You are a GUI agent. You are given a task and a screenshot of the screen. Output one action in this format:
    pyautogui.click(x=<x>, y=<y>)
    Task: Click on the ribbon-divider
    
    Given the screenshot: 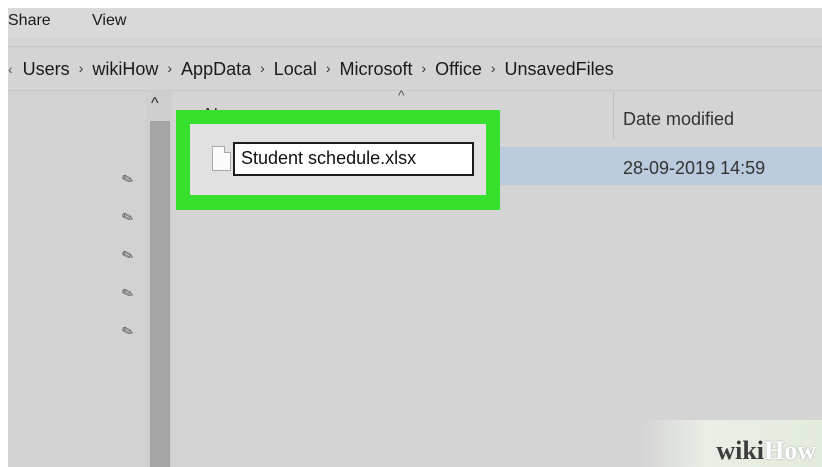 What is the action you would take?
    pyautogui.click(x=415, y=46)
    